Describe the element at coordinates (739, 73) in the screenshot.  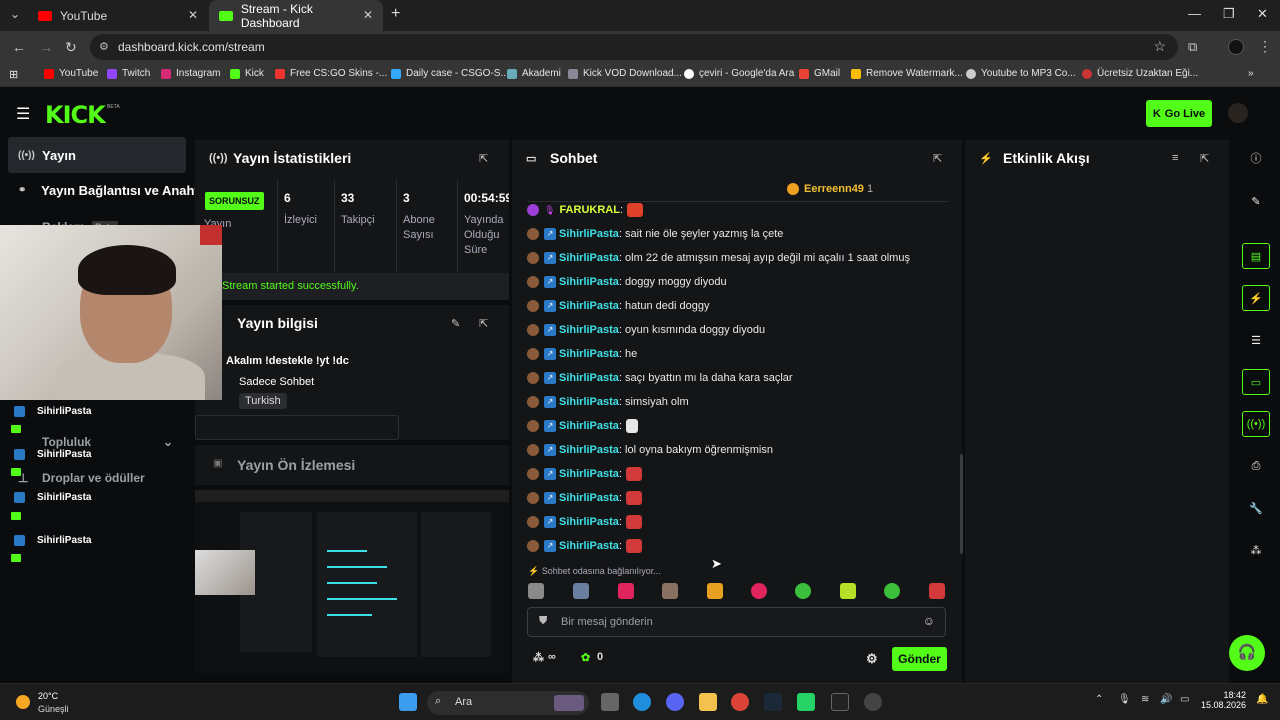
I see `bookmark-ceviri: çeviri - Google'da Ara` at that location.